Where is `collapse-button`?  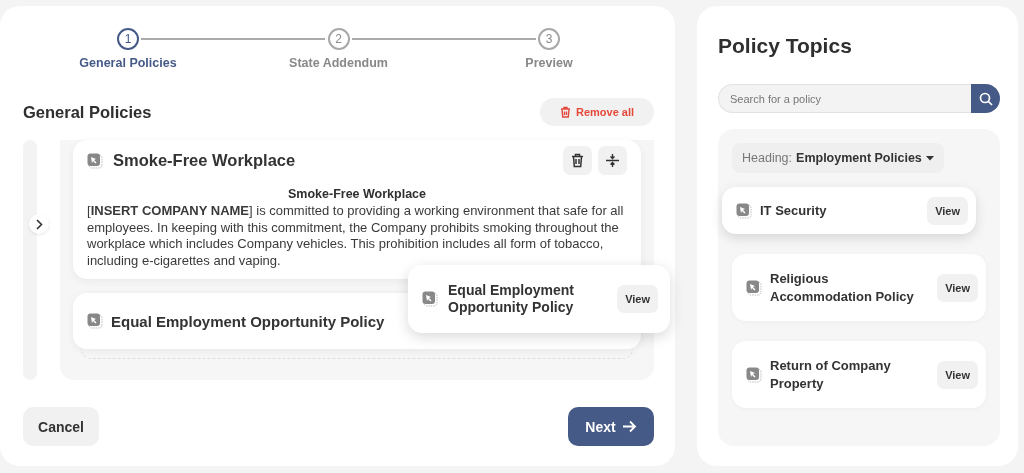
collapse-button is located at coordinates (612, 160).